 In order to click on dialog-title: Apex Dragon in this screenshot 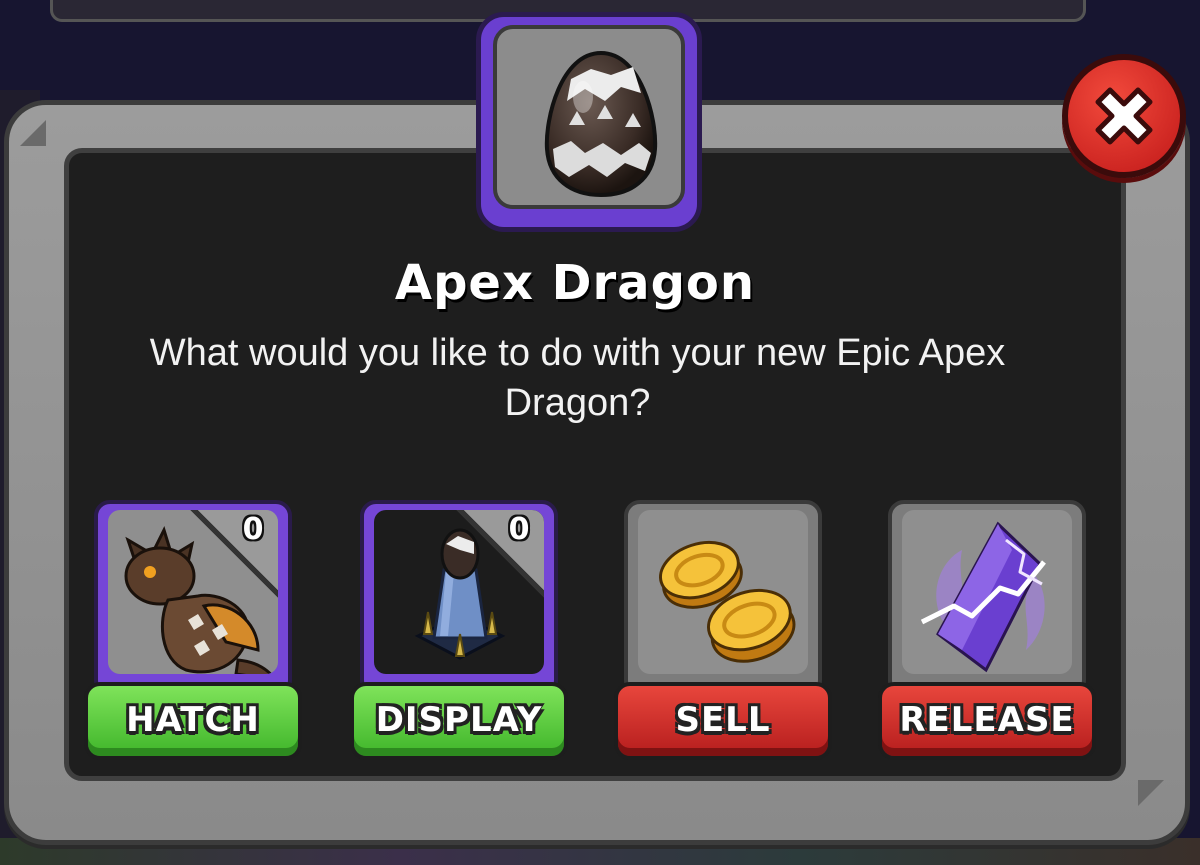, I will do `click(575, 283)`.